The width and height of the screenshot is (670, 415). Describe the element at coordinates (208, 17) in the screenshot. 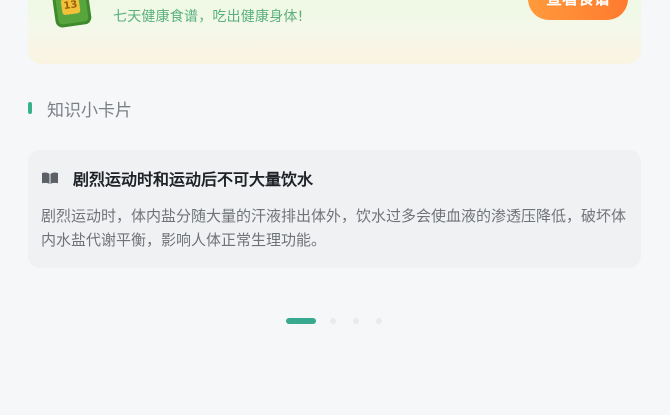

I see `banner-subtitle: 七天健康食谱，吃出健康身体!` at that location.